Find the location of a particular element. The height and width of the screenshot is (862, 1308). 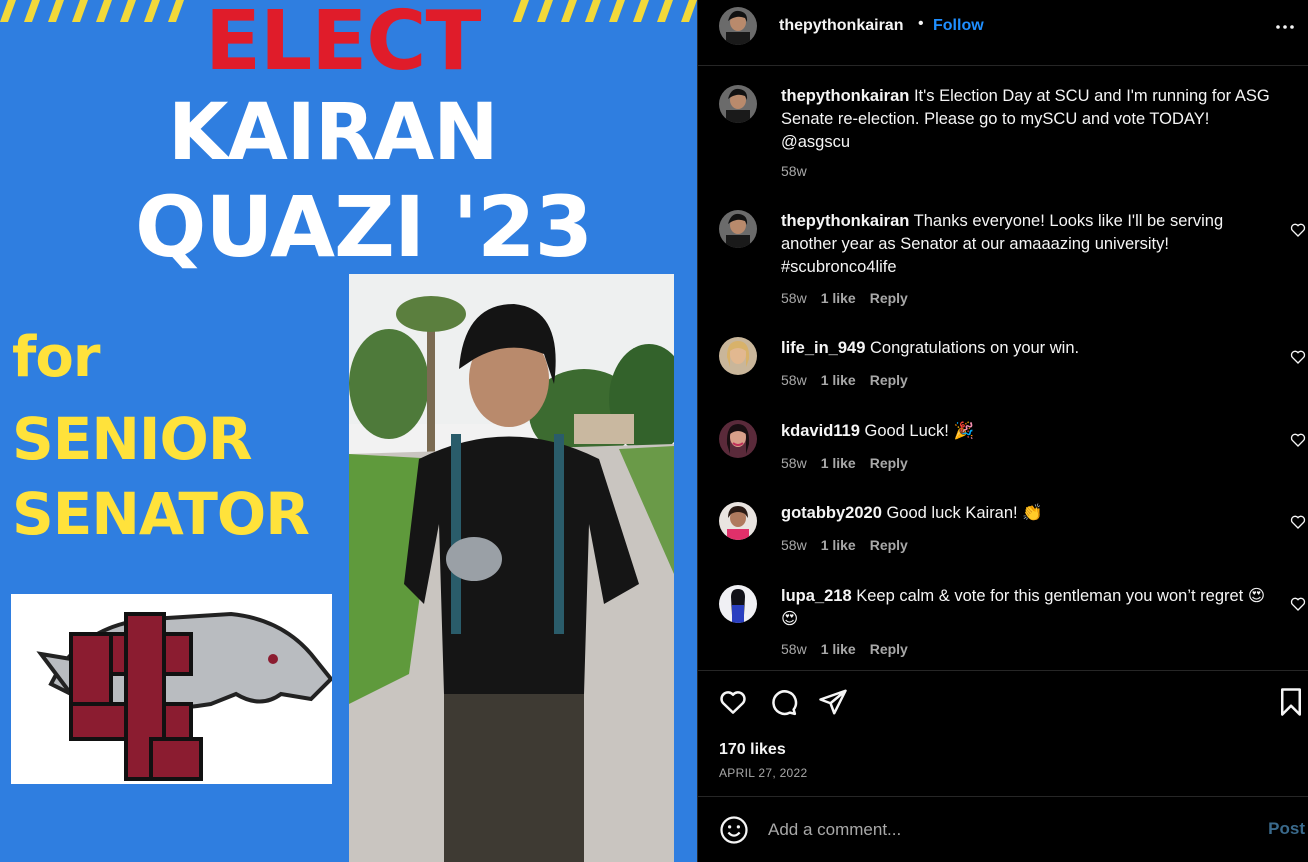

poster-senior-text: SENIOR is located at coordinates (132, 439).